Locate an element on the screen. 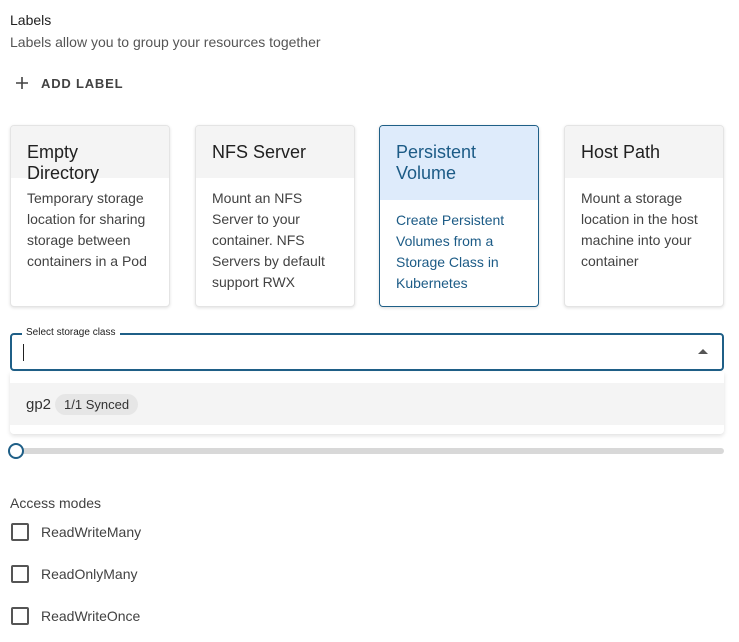  card-title: NFS Server is located at coordinates (275, 152).